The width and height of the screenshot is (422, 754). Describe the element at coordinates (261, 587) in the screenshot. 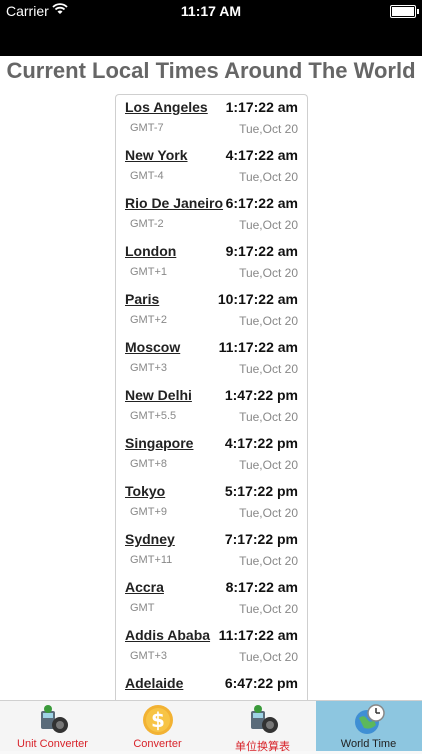

I see `local-time: 8:17:22 am` at that location.